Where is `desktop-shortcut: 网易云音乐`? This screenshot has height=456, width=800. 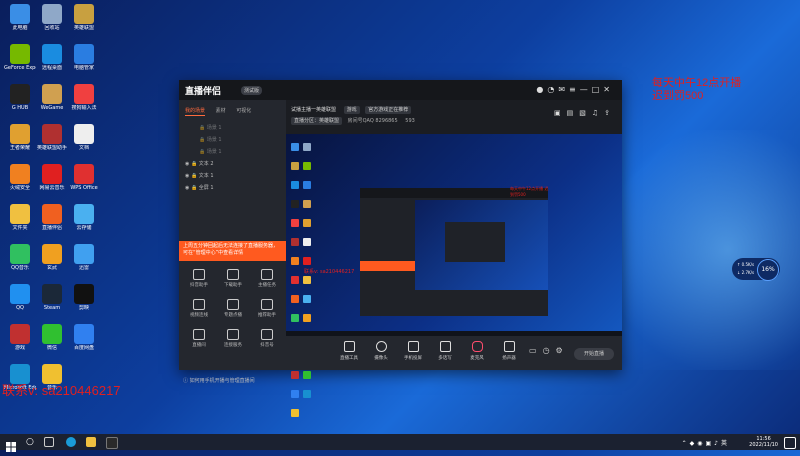
desktop-shortcut: 网易云音乐 is located at coordinates (52, 184).